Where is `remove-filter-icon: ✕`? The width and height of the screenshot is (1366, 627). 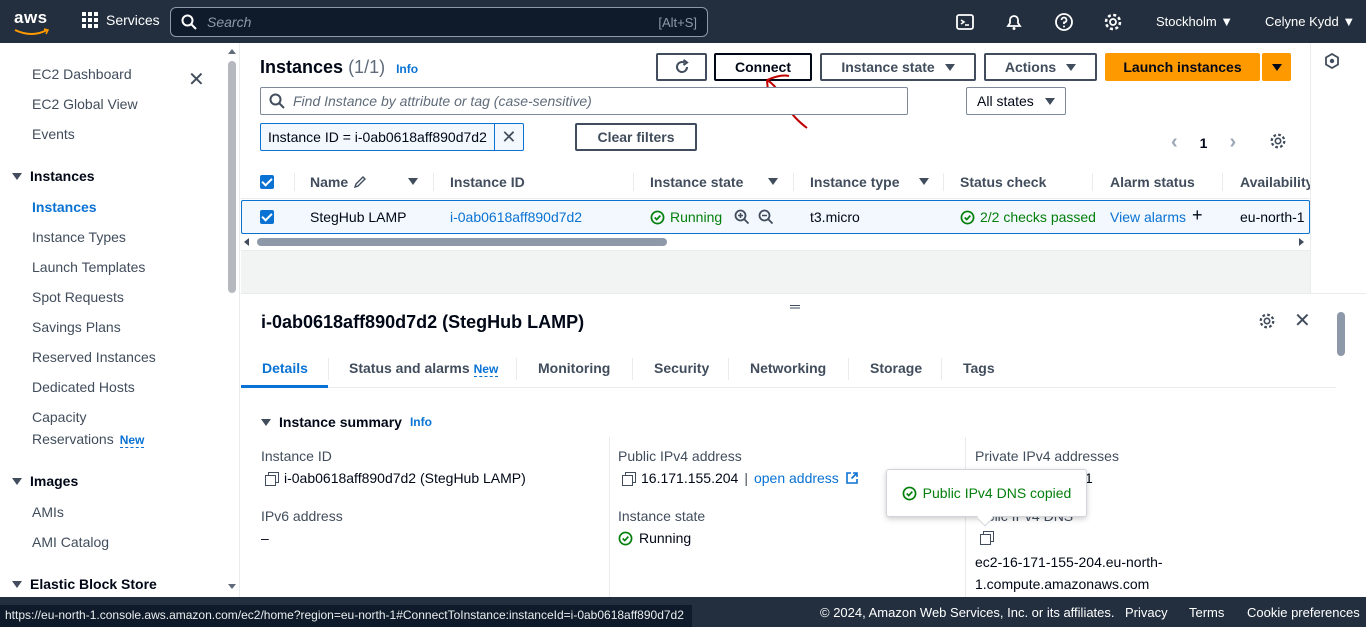 remove-filter-icon: ✕ is located at coordinates (509, 137).